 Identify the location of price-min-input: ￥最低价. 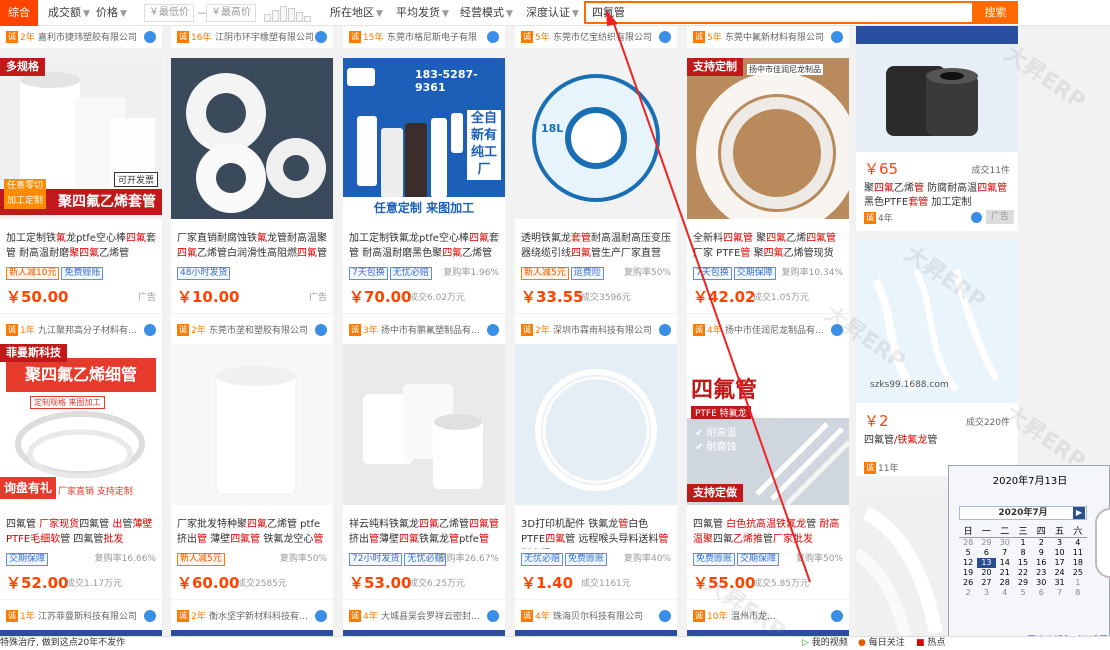
(169, 13).